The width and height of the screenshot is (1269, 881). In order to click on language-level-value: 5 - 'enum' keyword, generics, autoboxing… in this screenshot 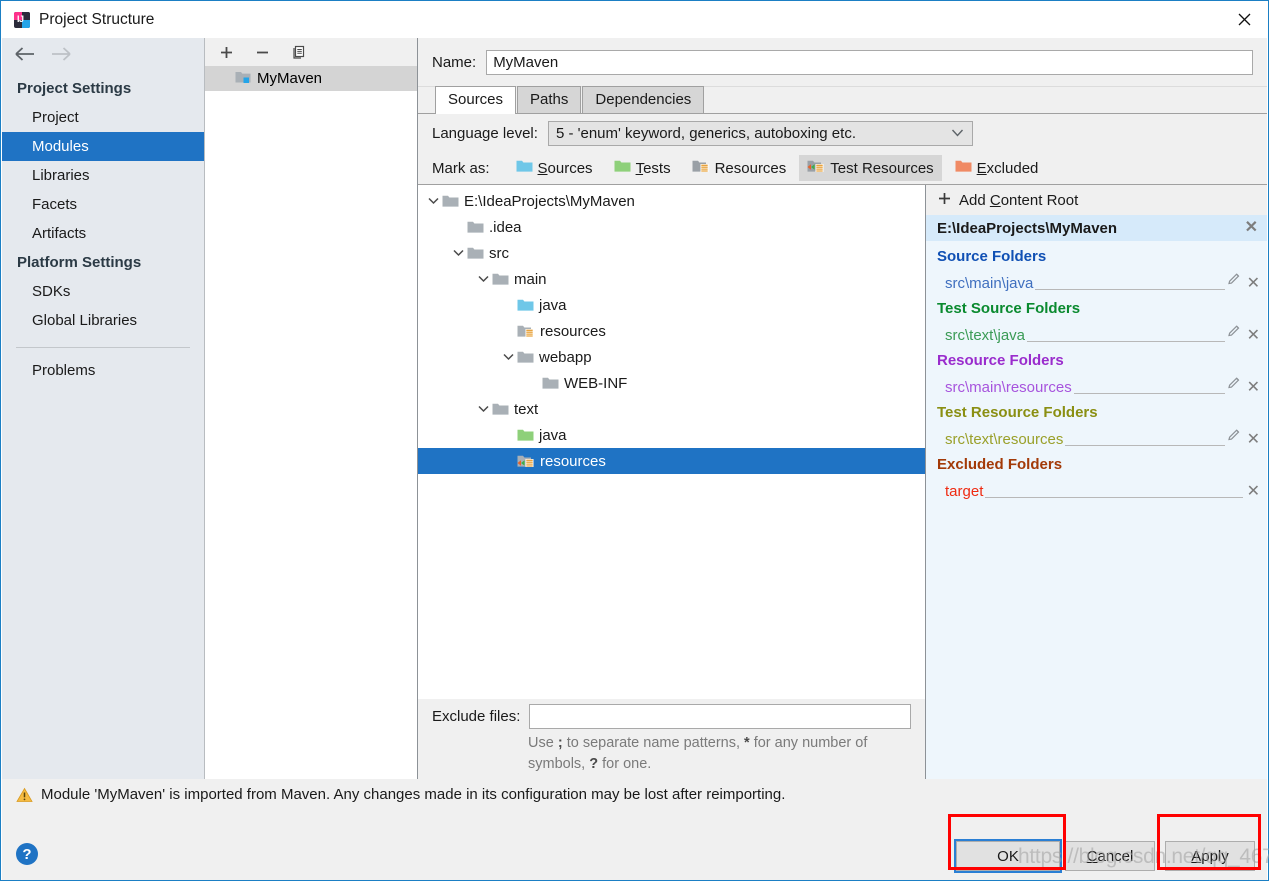, I will do `click(705, 133)`.